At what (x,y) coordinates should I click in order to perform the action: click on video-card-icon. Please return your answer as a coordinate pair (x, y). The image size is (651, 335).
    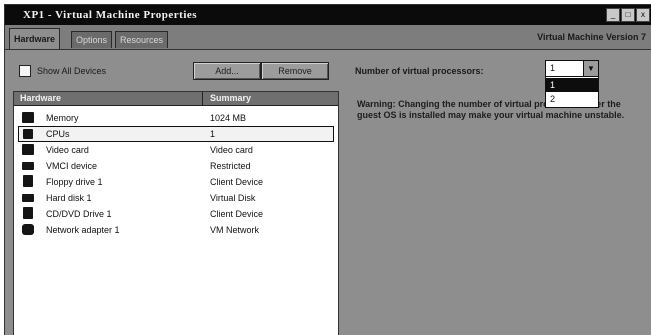
    Looking at the image, I should click on (28, 149).